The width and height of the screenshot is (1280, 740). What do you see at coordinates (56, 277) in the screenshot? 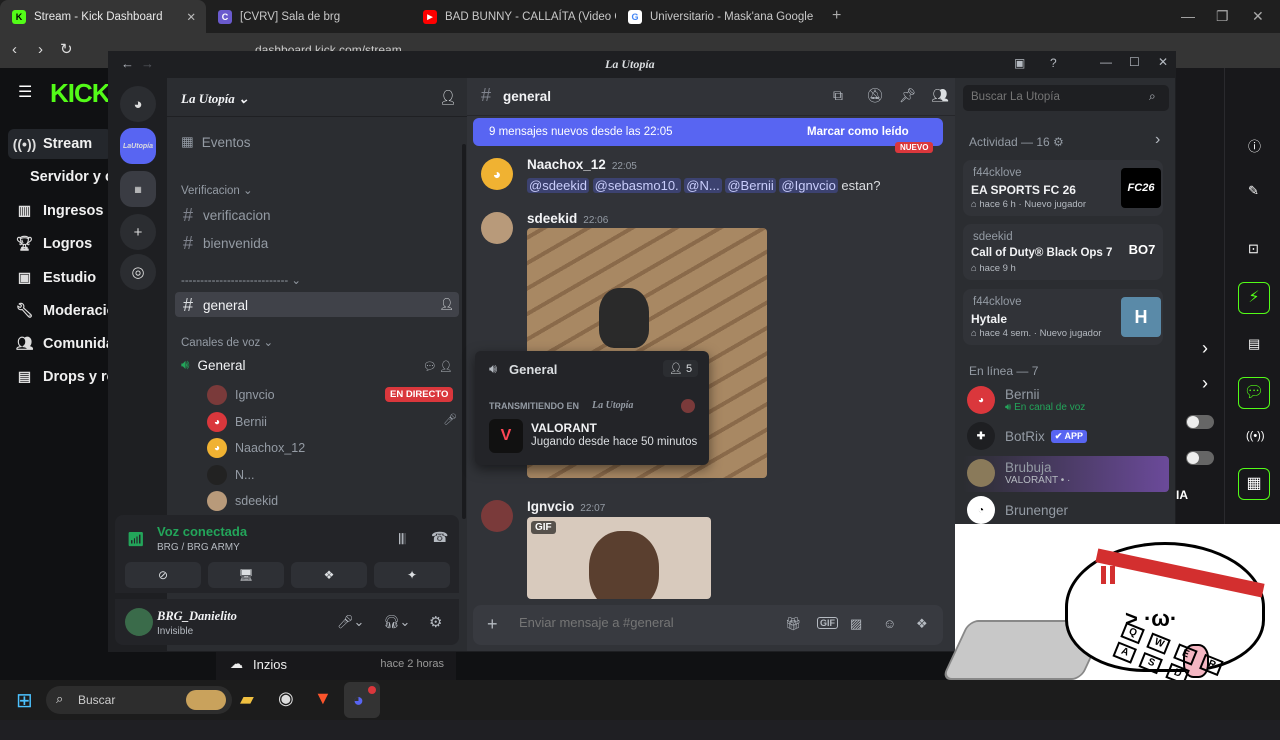
I see `nav-estudio: ▣ Estudio` at bounding box center [56, 277].